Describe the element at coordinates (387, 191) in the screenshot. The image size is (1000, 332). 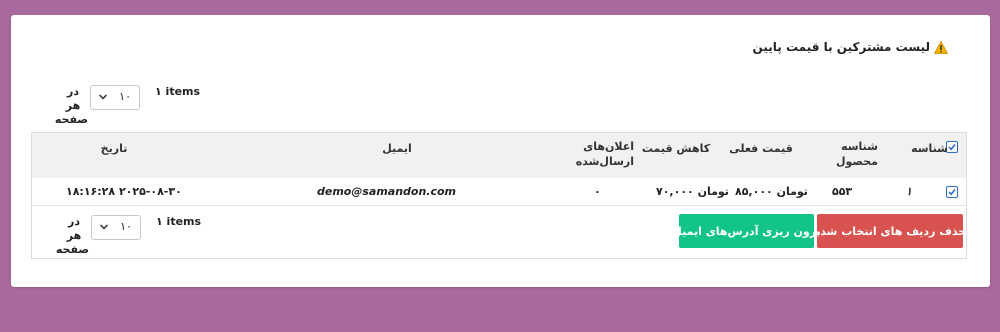
I see `cell-email: demo@samandon.com` at that location.